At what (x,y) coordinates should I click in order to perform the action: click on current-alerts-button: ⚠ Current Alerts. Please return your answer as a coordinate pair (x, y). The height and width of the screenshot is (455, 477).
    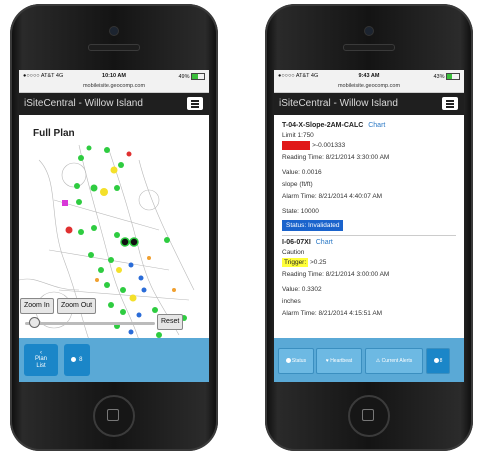
    Looking at the image, I should click on (394, 361).